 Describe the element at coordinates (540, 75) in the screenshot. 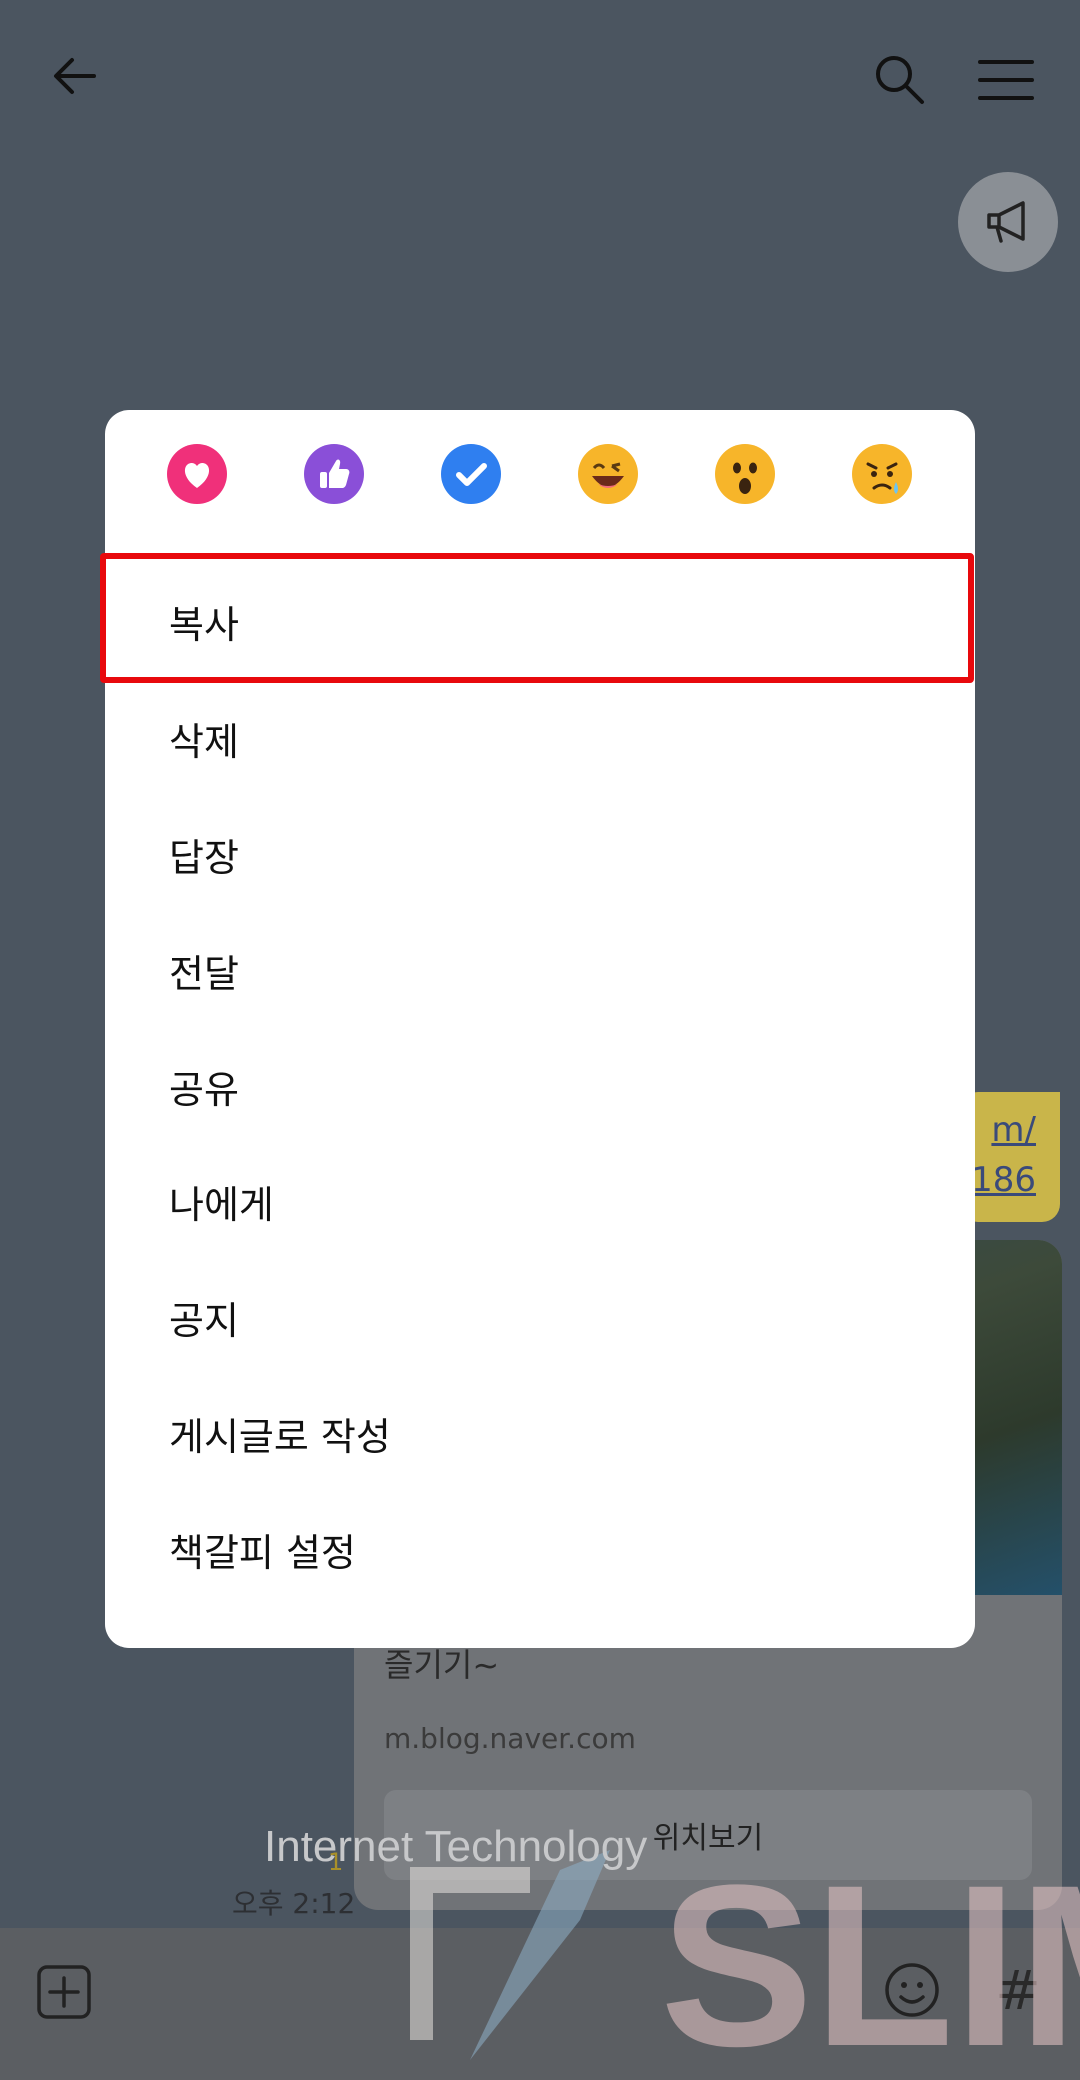

I see `chat-header` at that location.